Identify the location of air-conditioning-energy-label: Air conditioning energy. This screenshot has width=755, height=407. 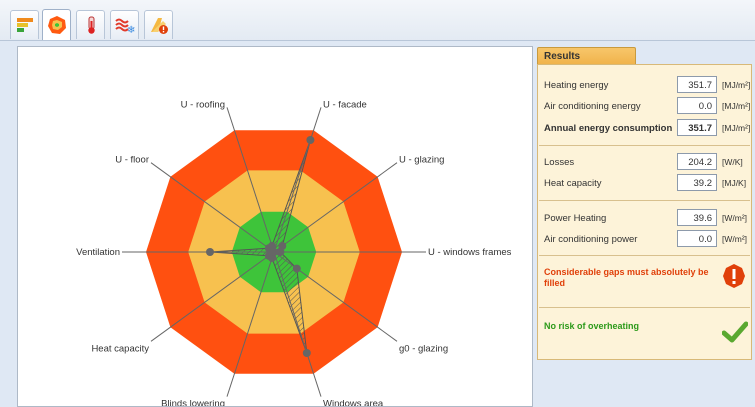
(592, 106).